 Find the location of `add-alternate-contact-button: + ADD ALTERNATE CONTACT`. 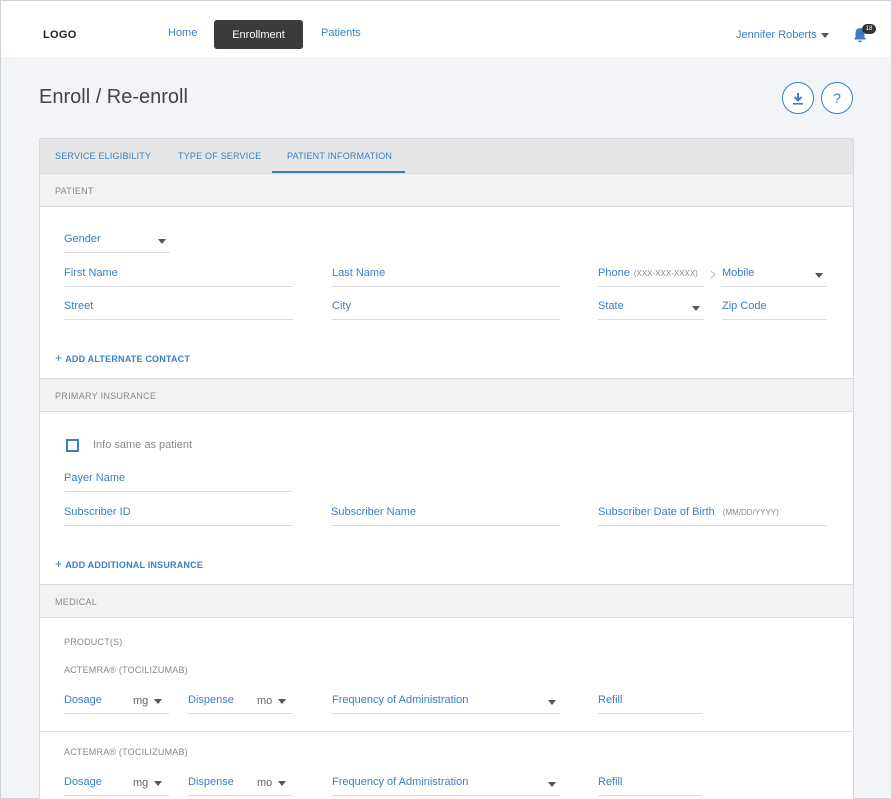

add-alternate-contact-button: + ADD ALTERNATE CONTACT is located at coordinates (122, 358).